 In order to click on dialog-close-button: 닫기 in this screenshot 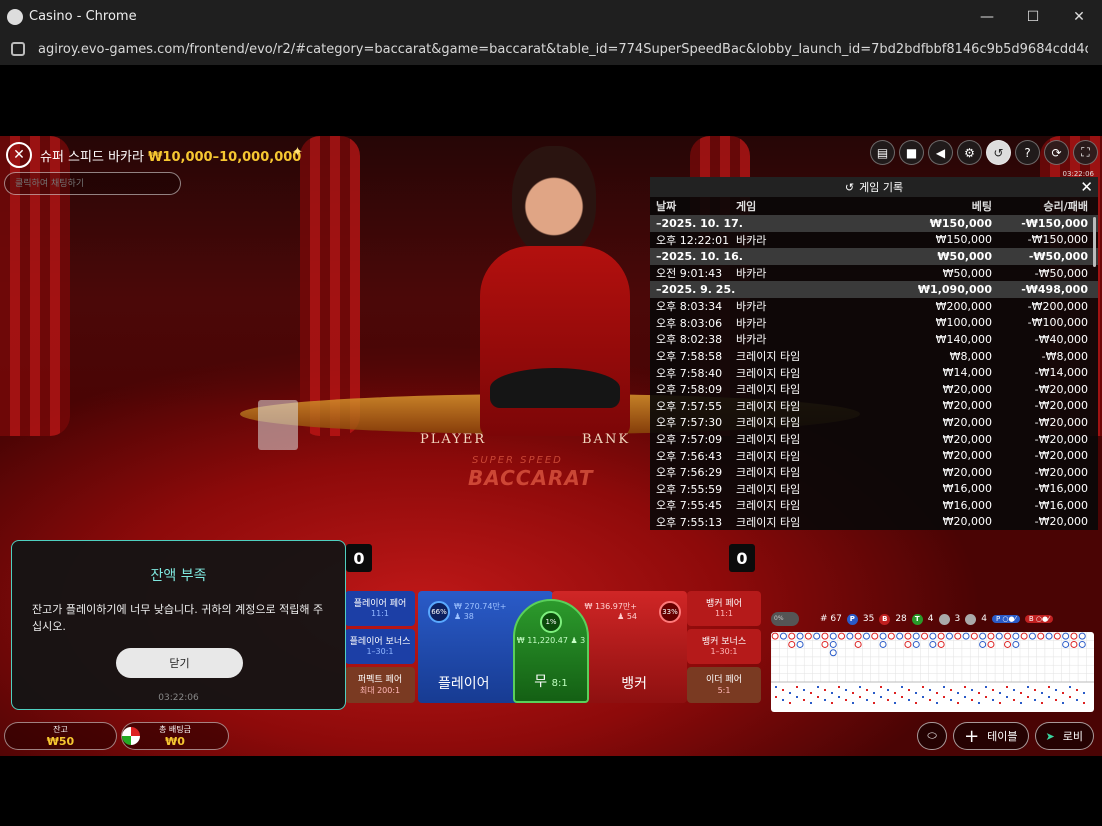, I will do `click(179, 663)`.